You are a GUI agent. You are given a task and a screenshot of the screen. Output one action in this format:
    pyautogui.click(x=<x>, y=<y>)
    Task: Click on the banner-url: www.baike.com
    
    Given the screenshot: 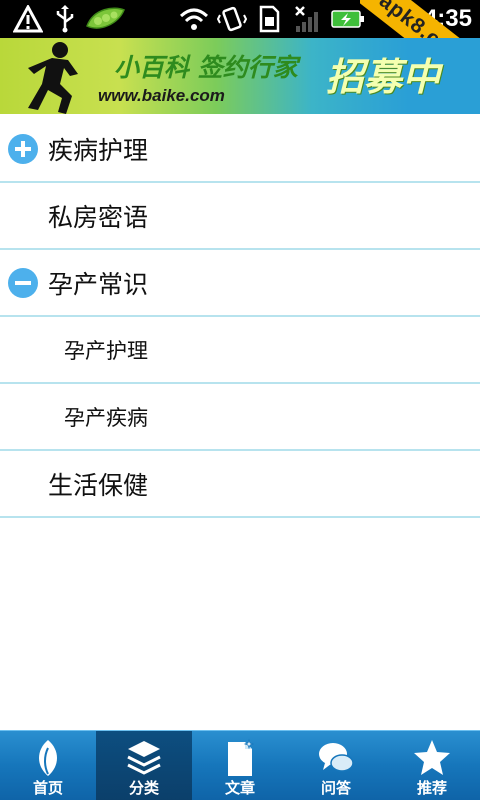 What is the action you would take?
    pyautogui.click(x=161, y=95)
    